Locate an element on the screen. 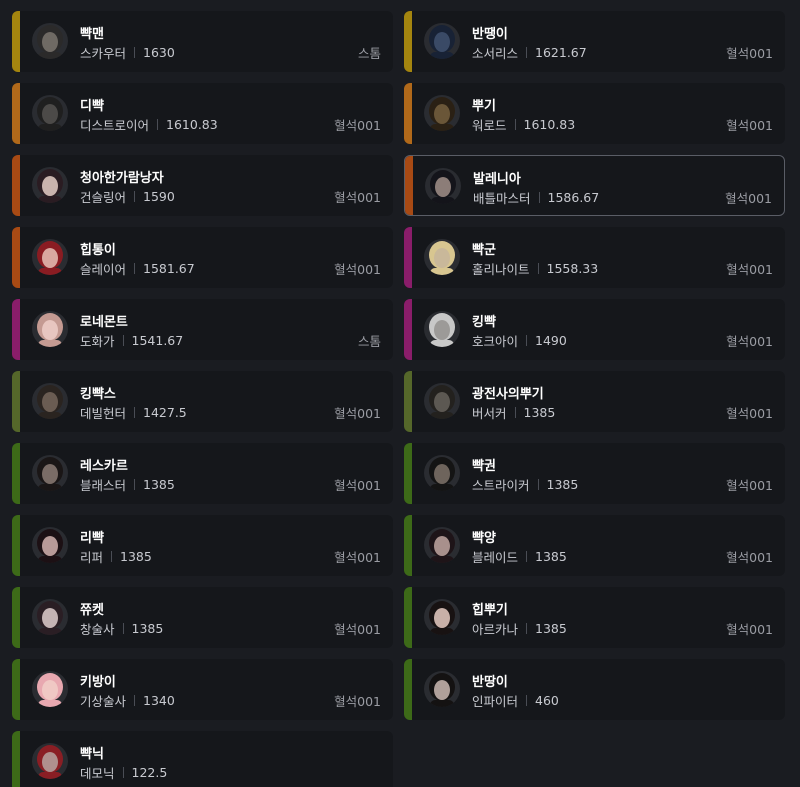  character-meta: 디스트로이어 1610.83 is located at coordinates (149, 124).